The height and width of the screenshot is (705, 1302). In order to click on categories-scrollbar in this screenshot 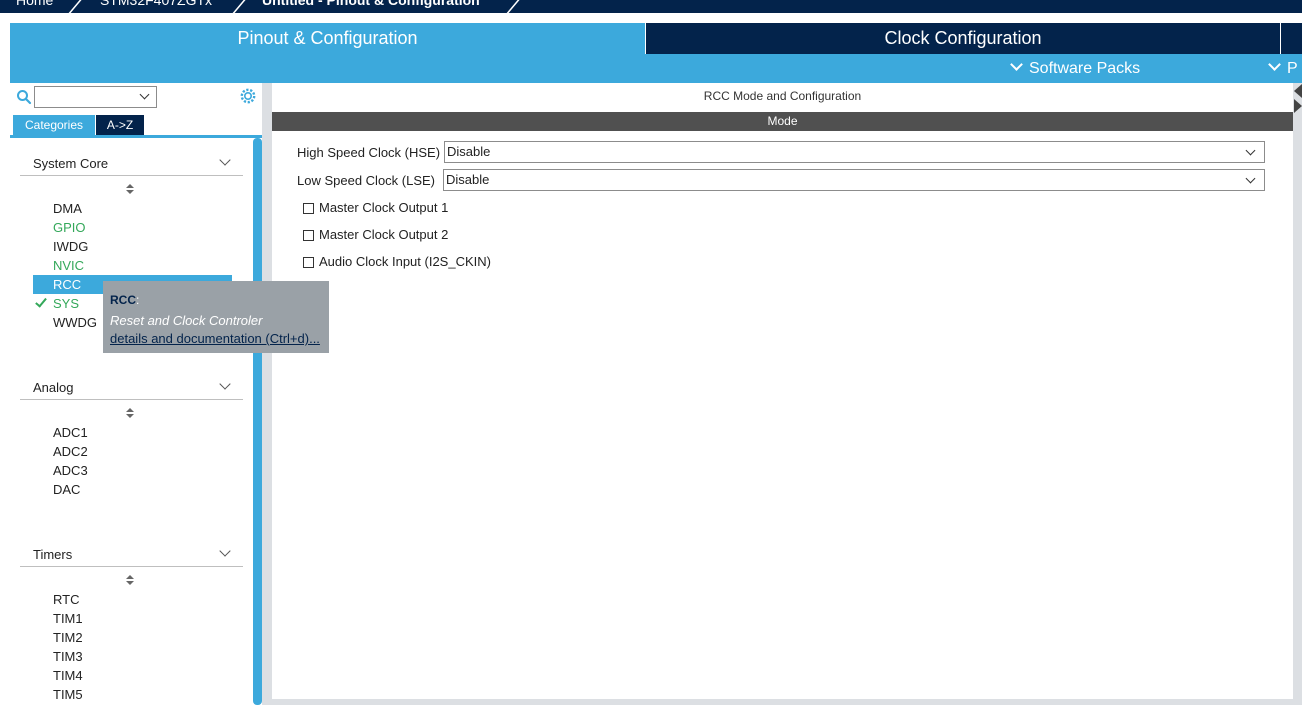, I will do `click(257, 421)`.